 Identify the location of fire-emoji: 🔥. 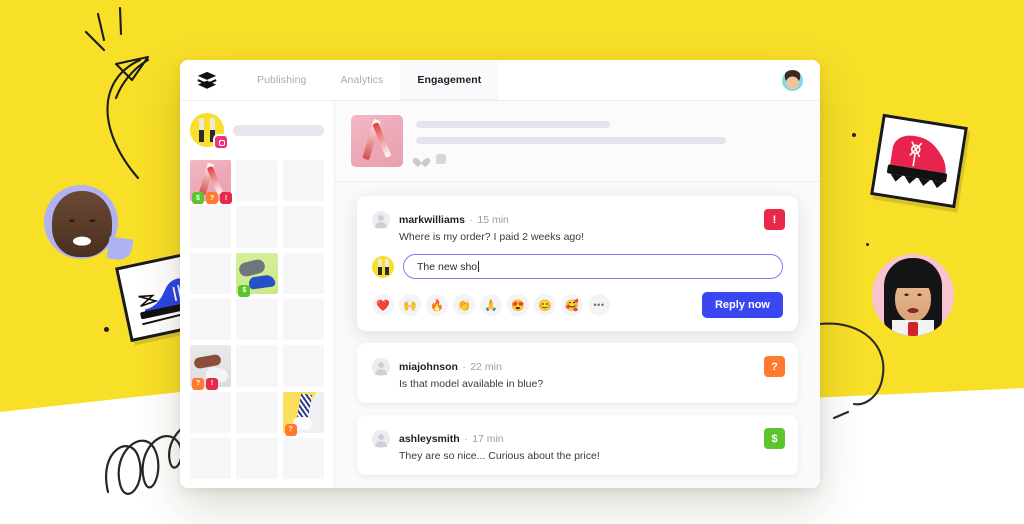
(437, 305).